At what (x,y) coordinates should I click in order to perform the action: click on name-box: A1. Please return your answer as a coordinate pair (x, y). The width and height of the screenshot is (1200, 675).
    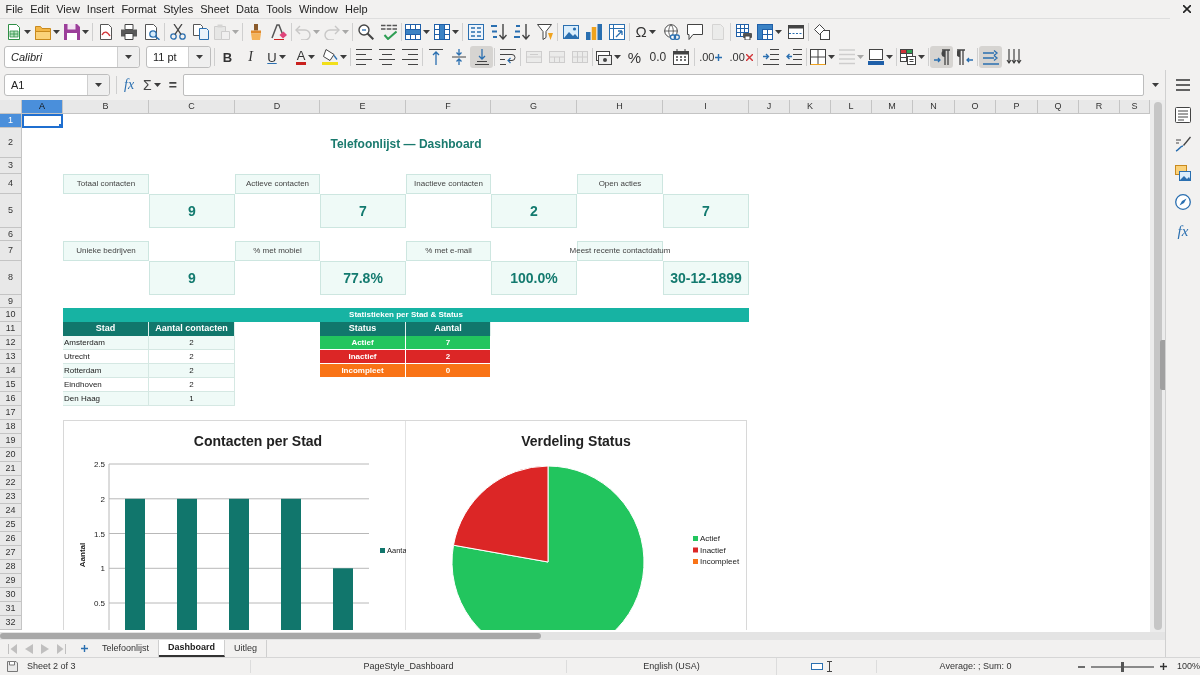
    Looking at the image, I should click on (57, 85).